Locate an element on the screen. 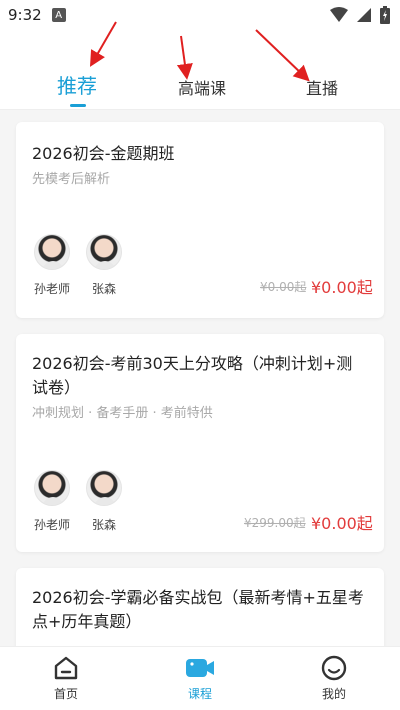  signal-icon is located at coordinates (364, 15).